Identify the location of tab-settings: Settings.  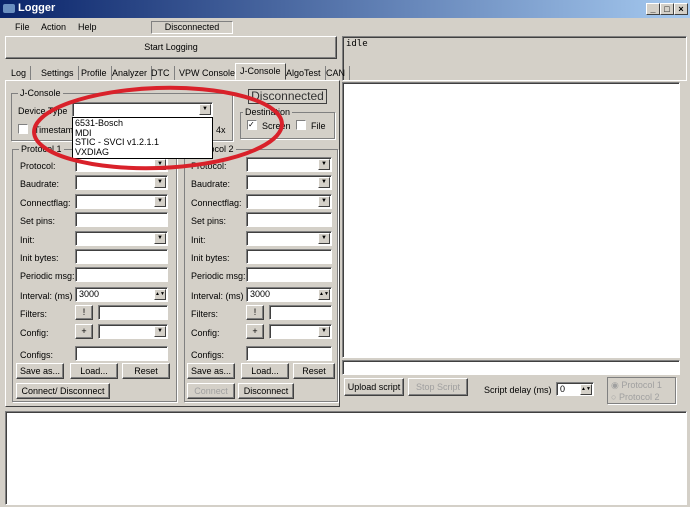
(58, 73).